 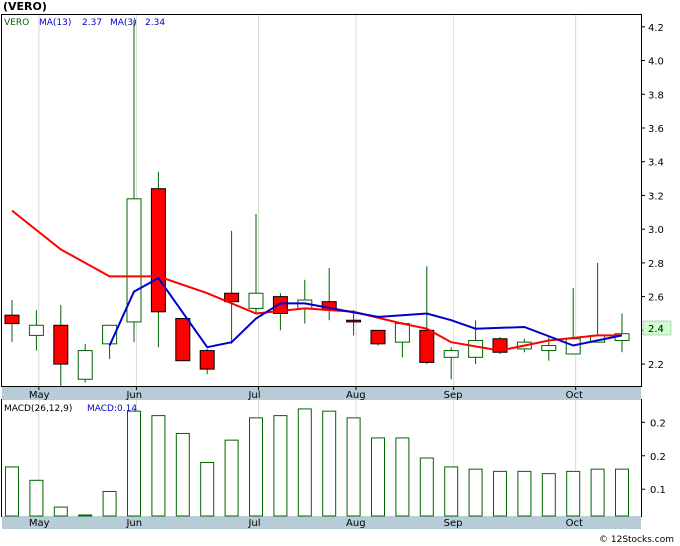 What do you see at coordinates (39, 395) in the screenshot?
I see `price-x-month-label: May` at bounding box center [39, 395].